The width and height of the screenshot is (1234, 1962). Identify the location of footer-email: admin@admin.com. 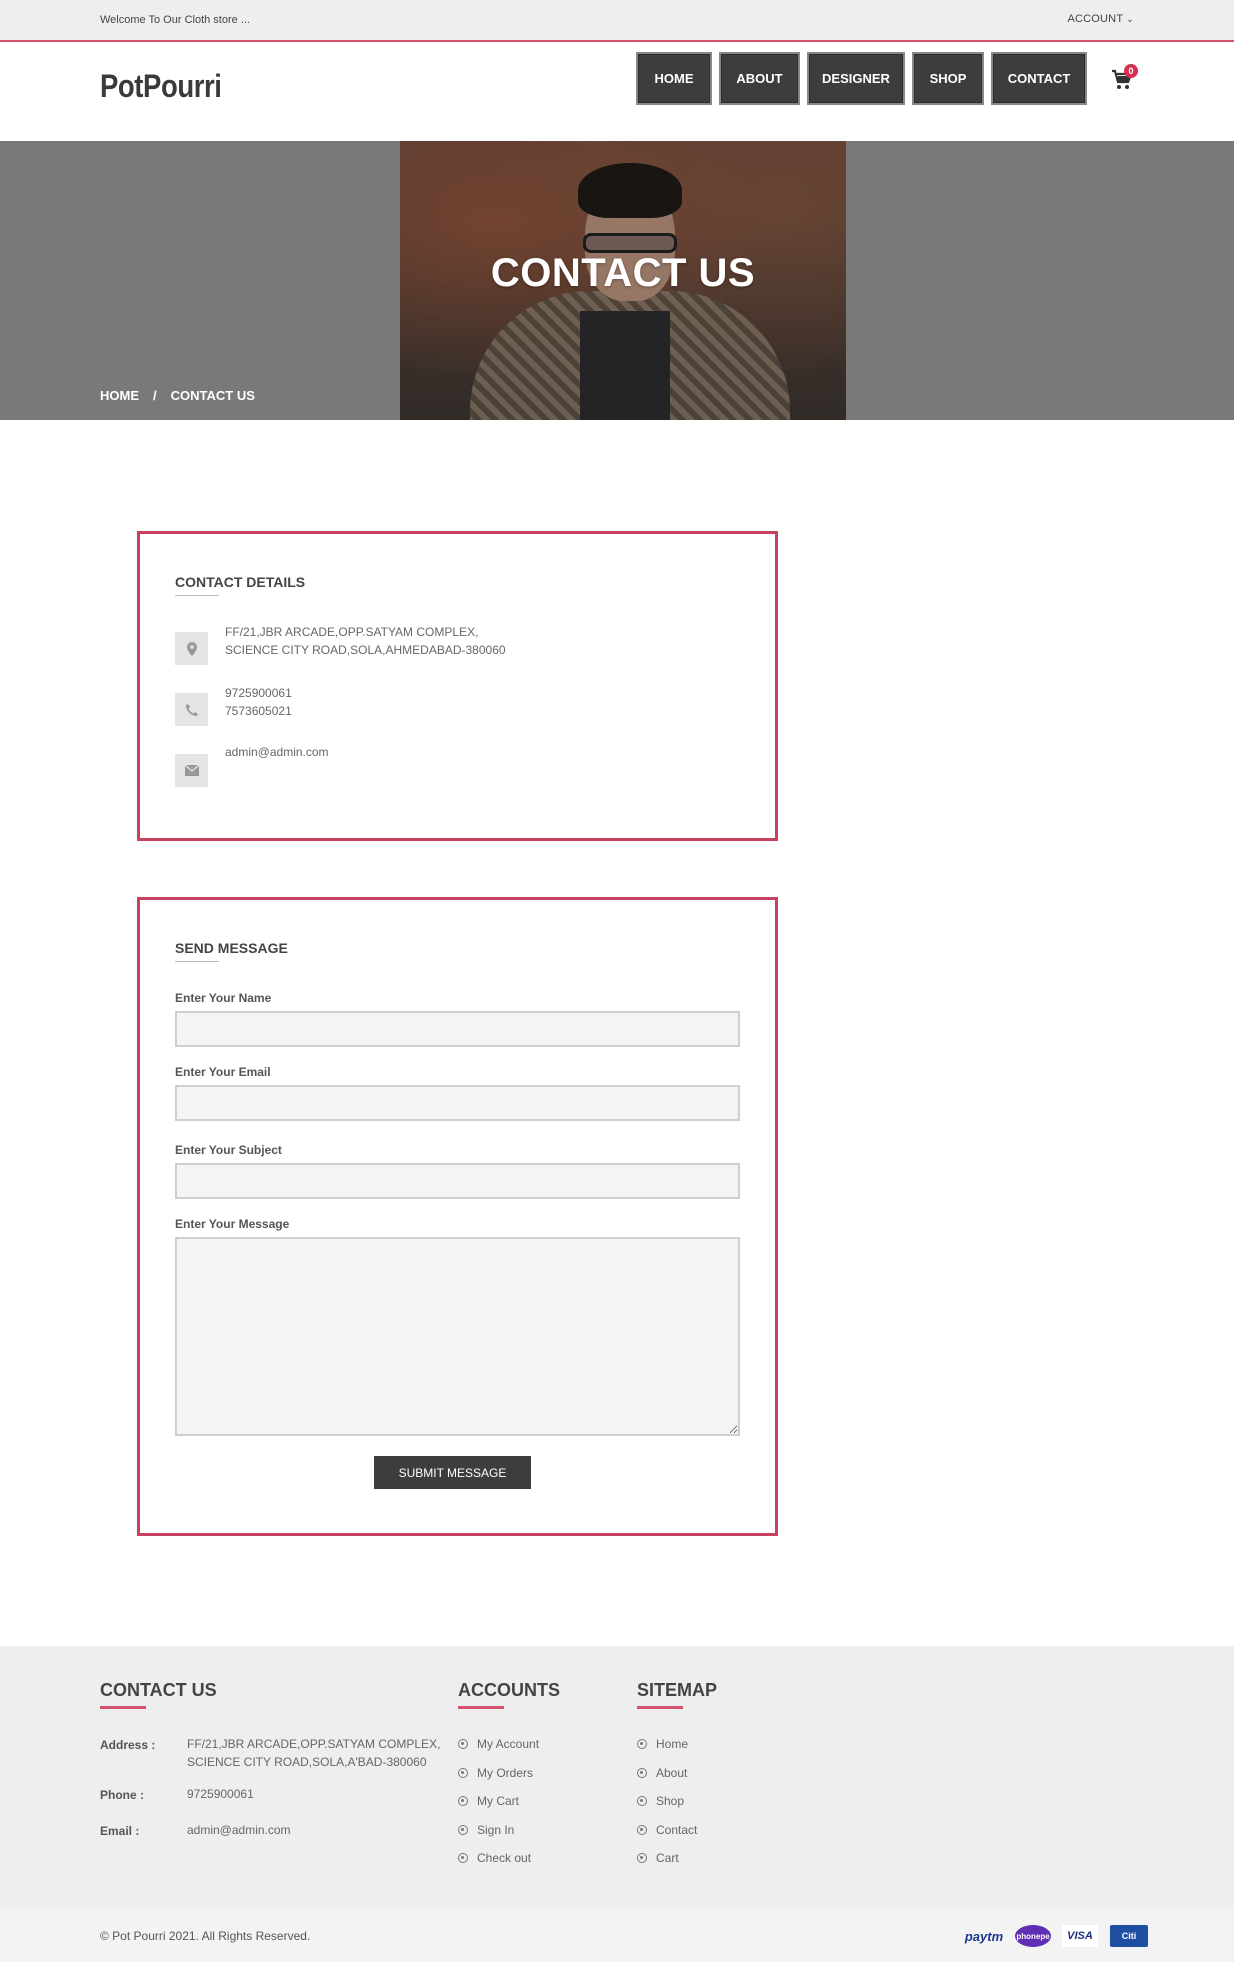
(239, 1830).